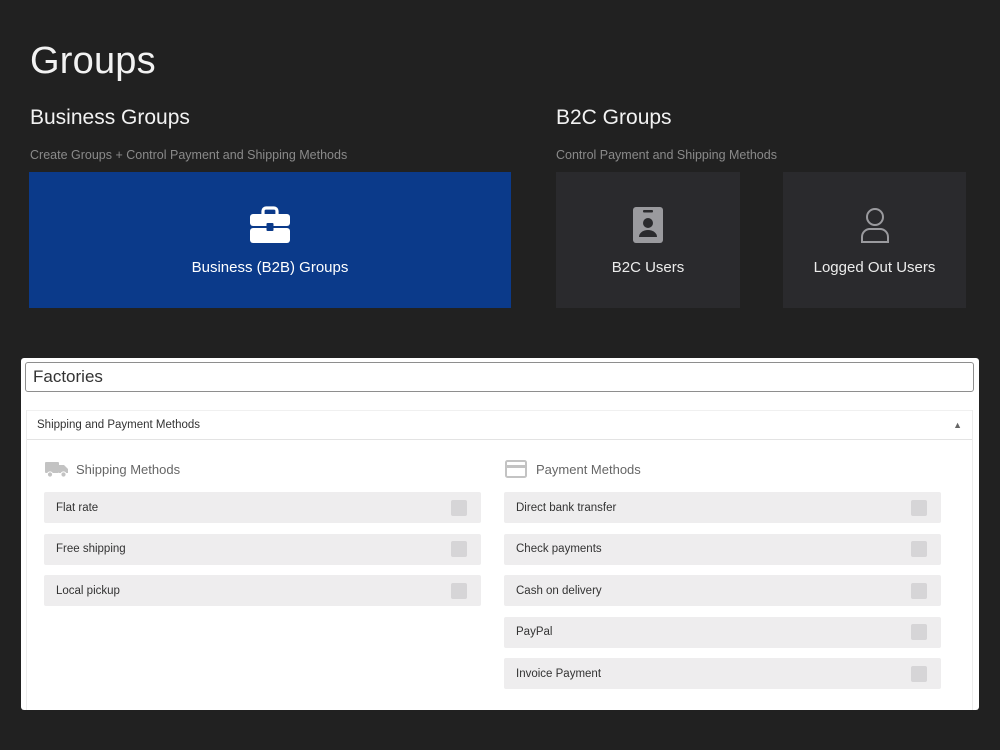 Image resolution: width=1000 pixels, height=750 pixels. Describe the element at coordinates (648, 225) in the screenshot. I see `id-badge-icon` at that location.